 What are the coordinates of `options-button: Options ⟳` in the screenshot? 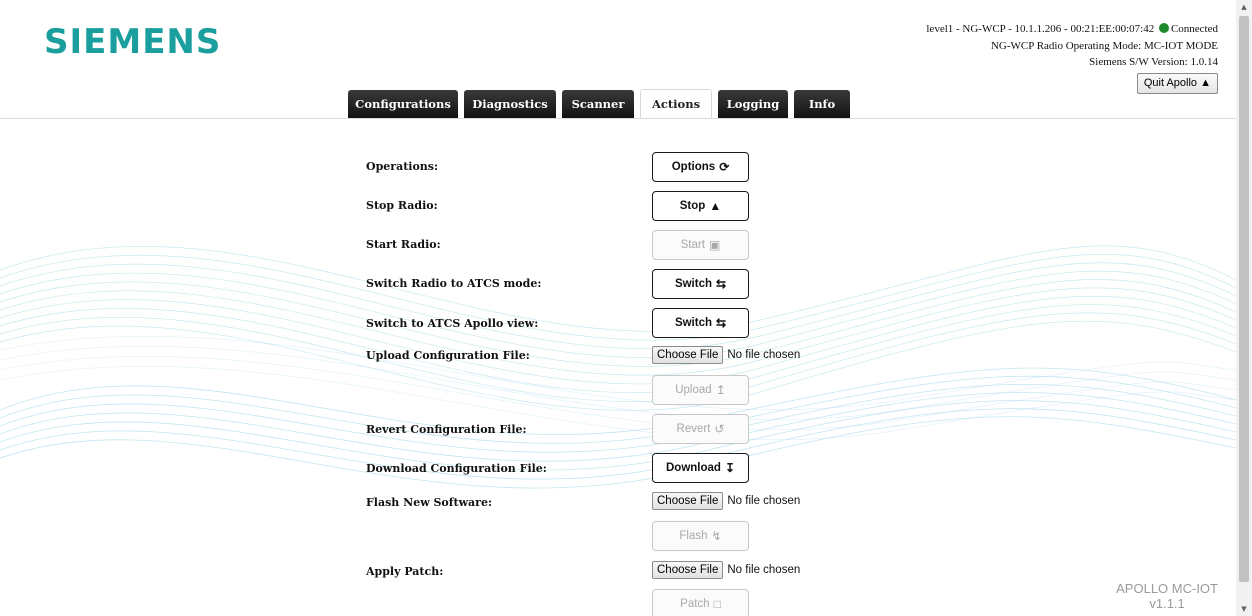 It's located at (700, 167).